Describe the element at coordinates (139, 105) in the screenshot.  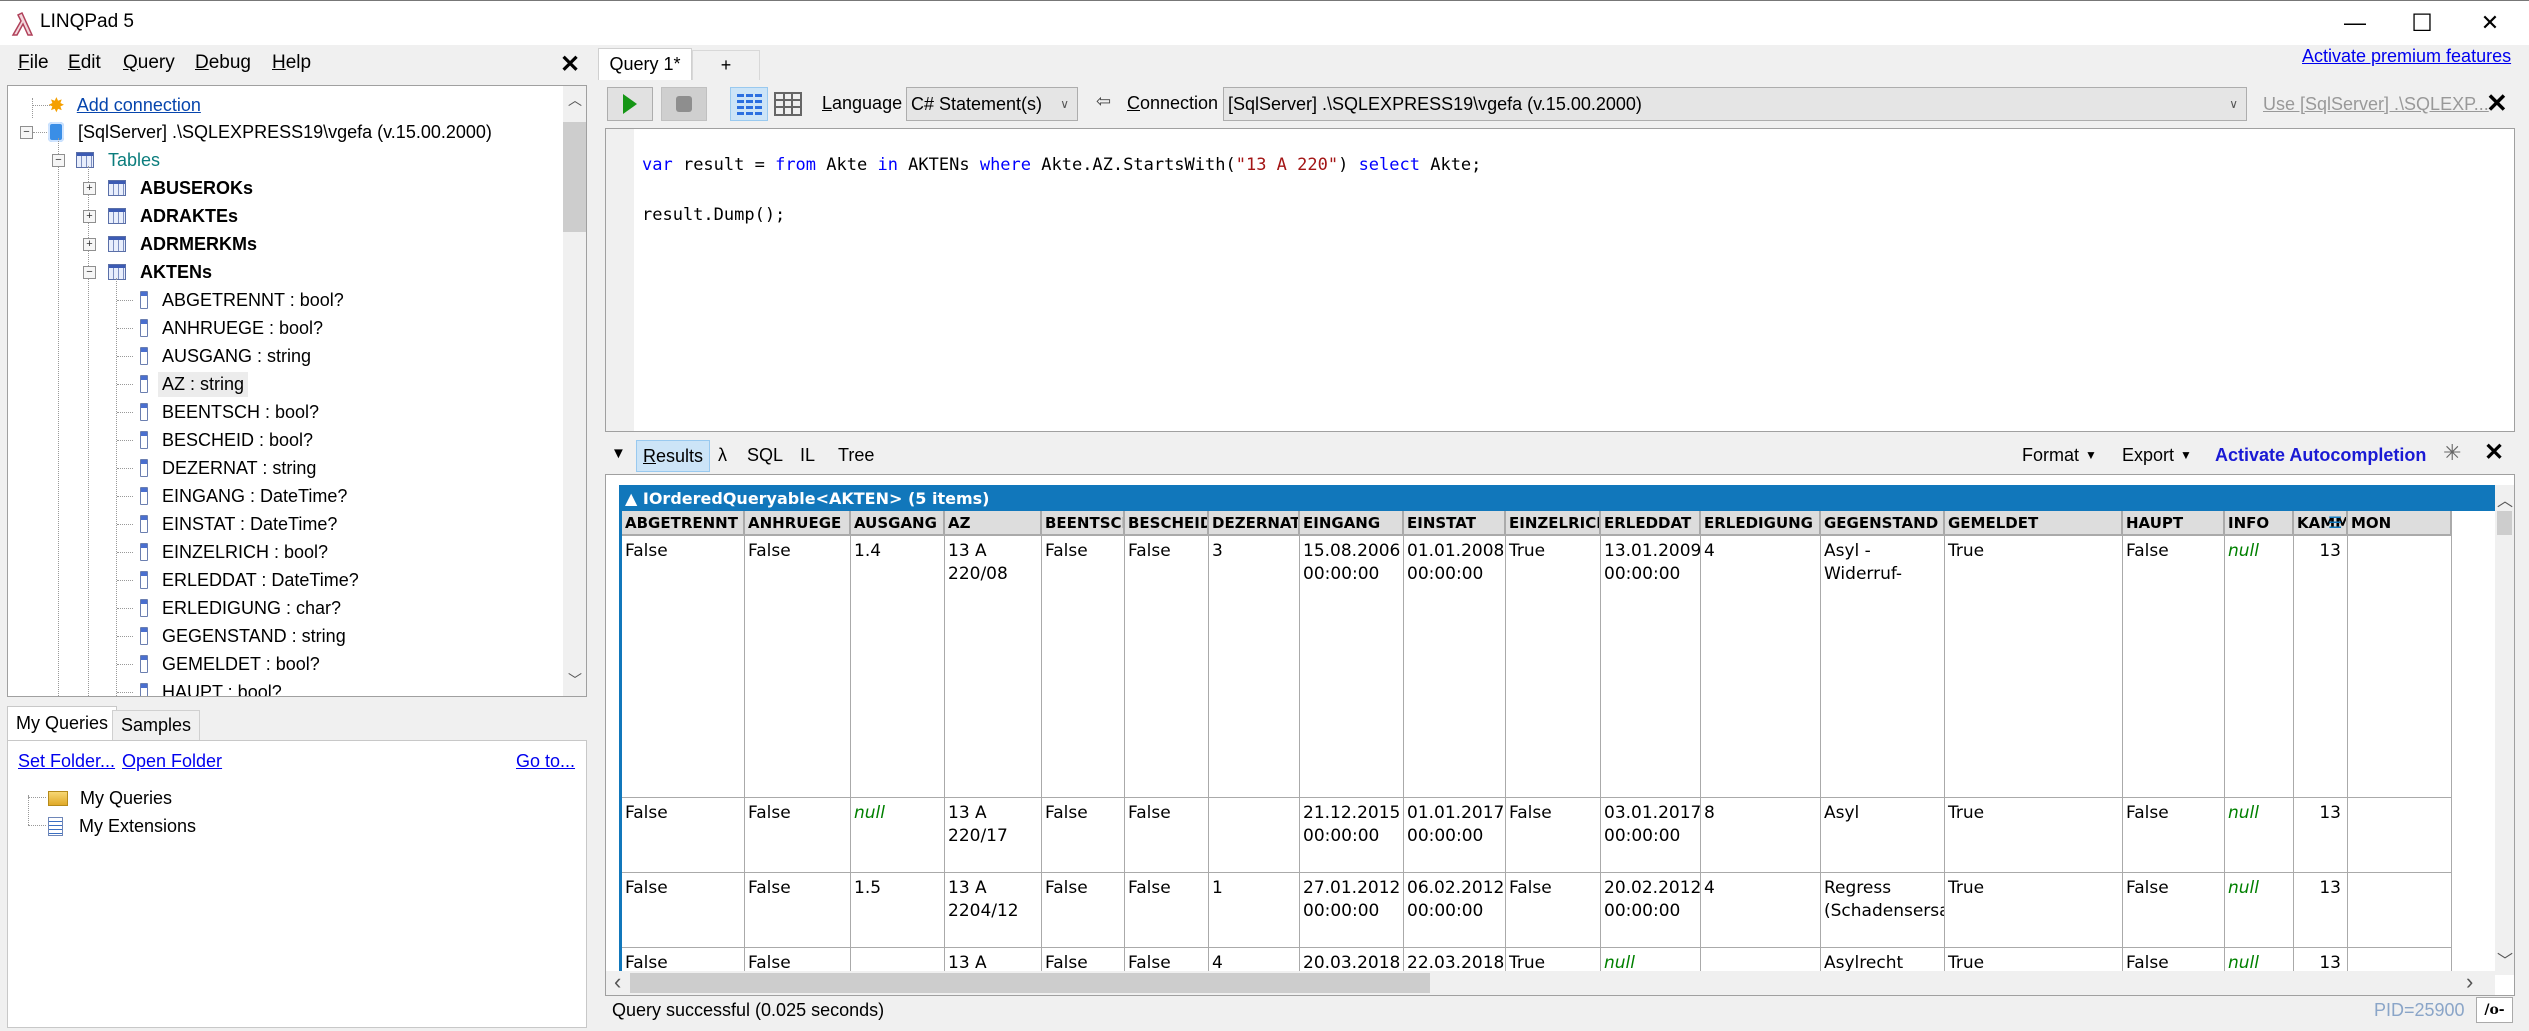
I see `add-connection-link: Add connection` at that location.